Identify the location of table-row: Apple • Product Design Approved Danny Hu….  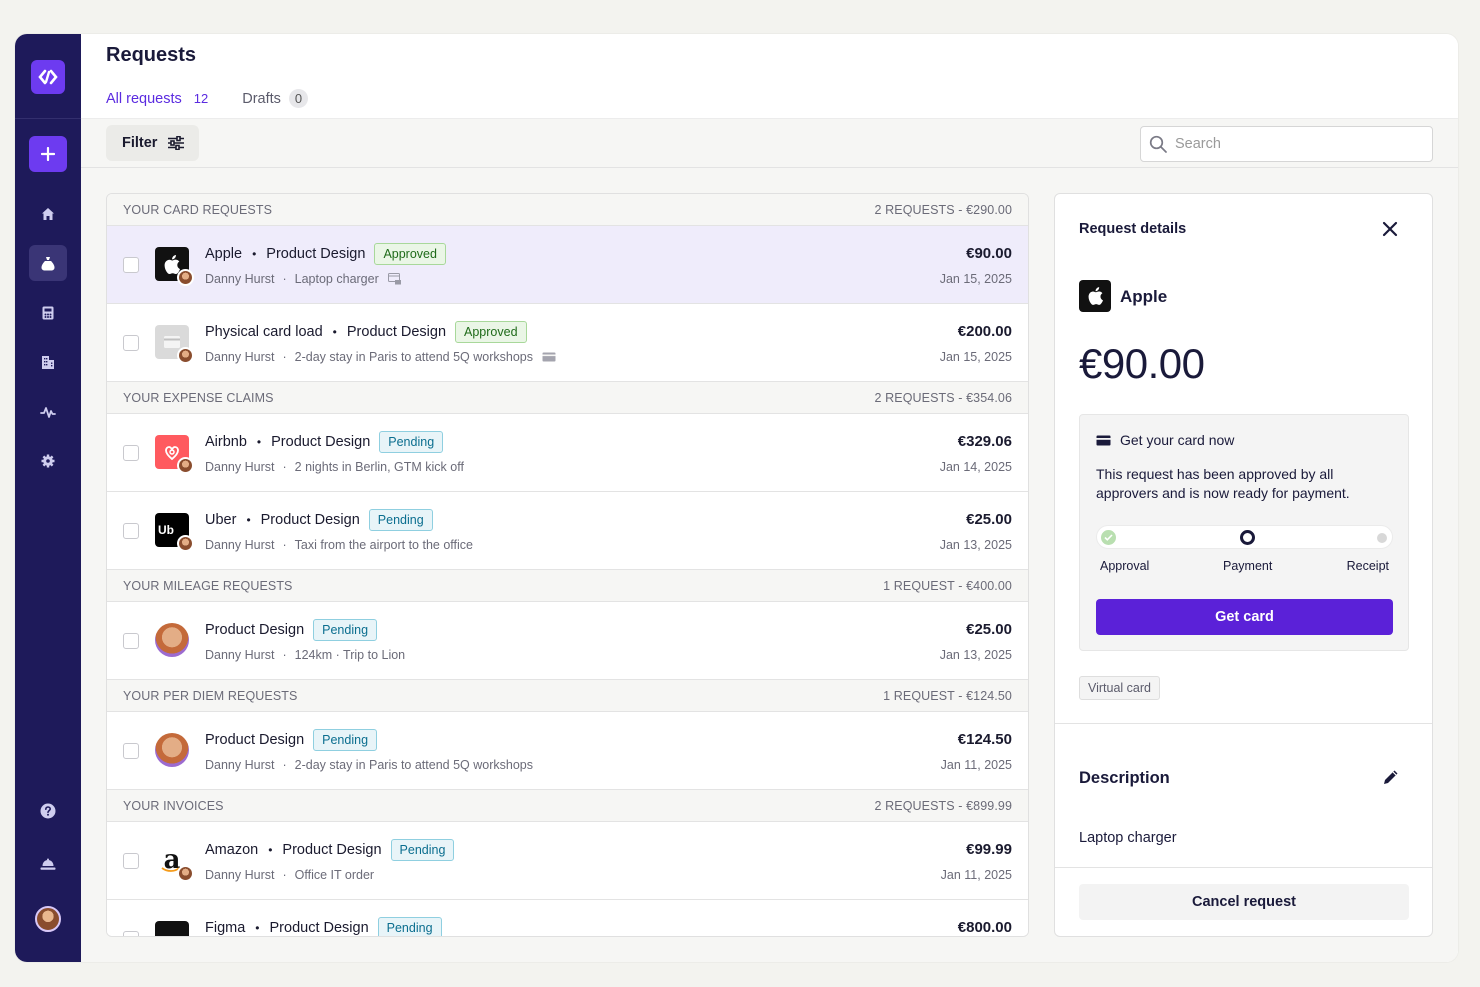
(567, 265).